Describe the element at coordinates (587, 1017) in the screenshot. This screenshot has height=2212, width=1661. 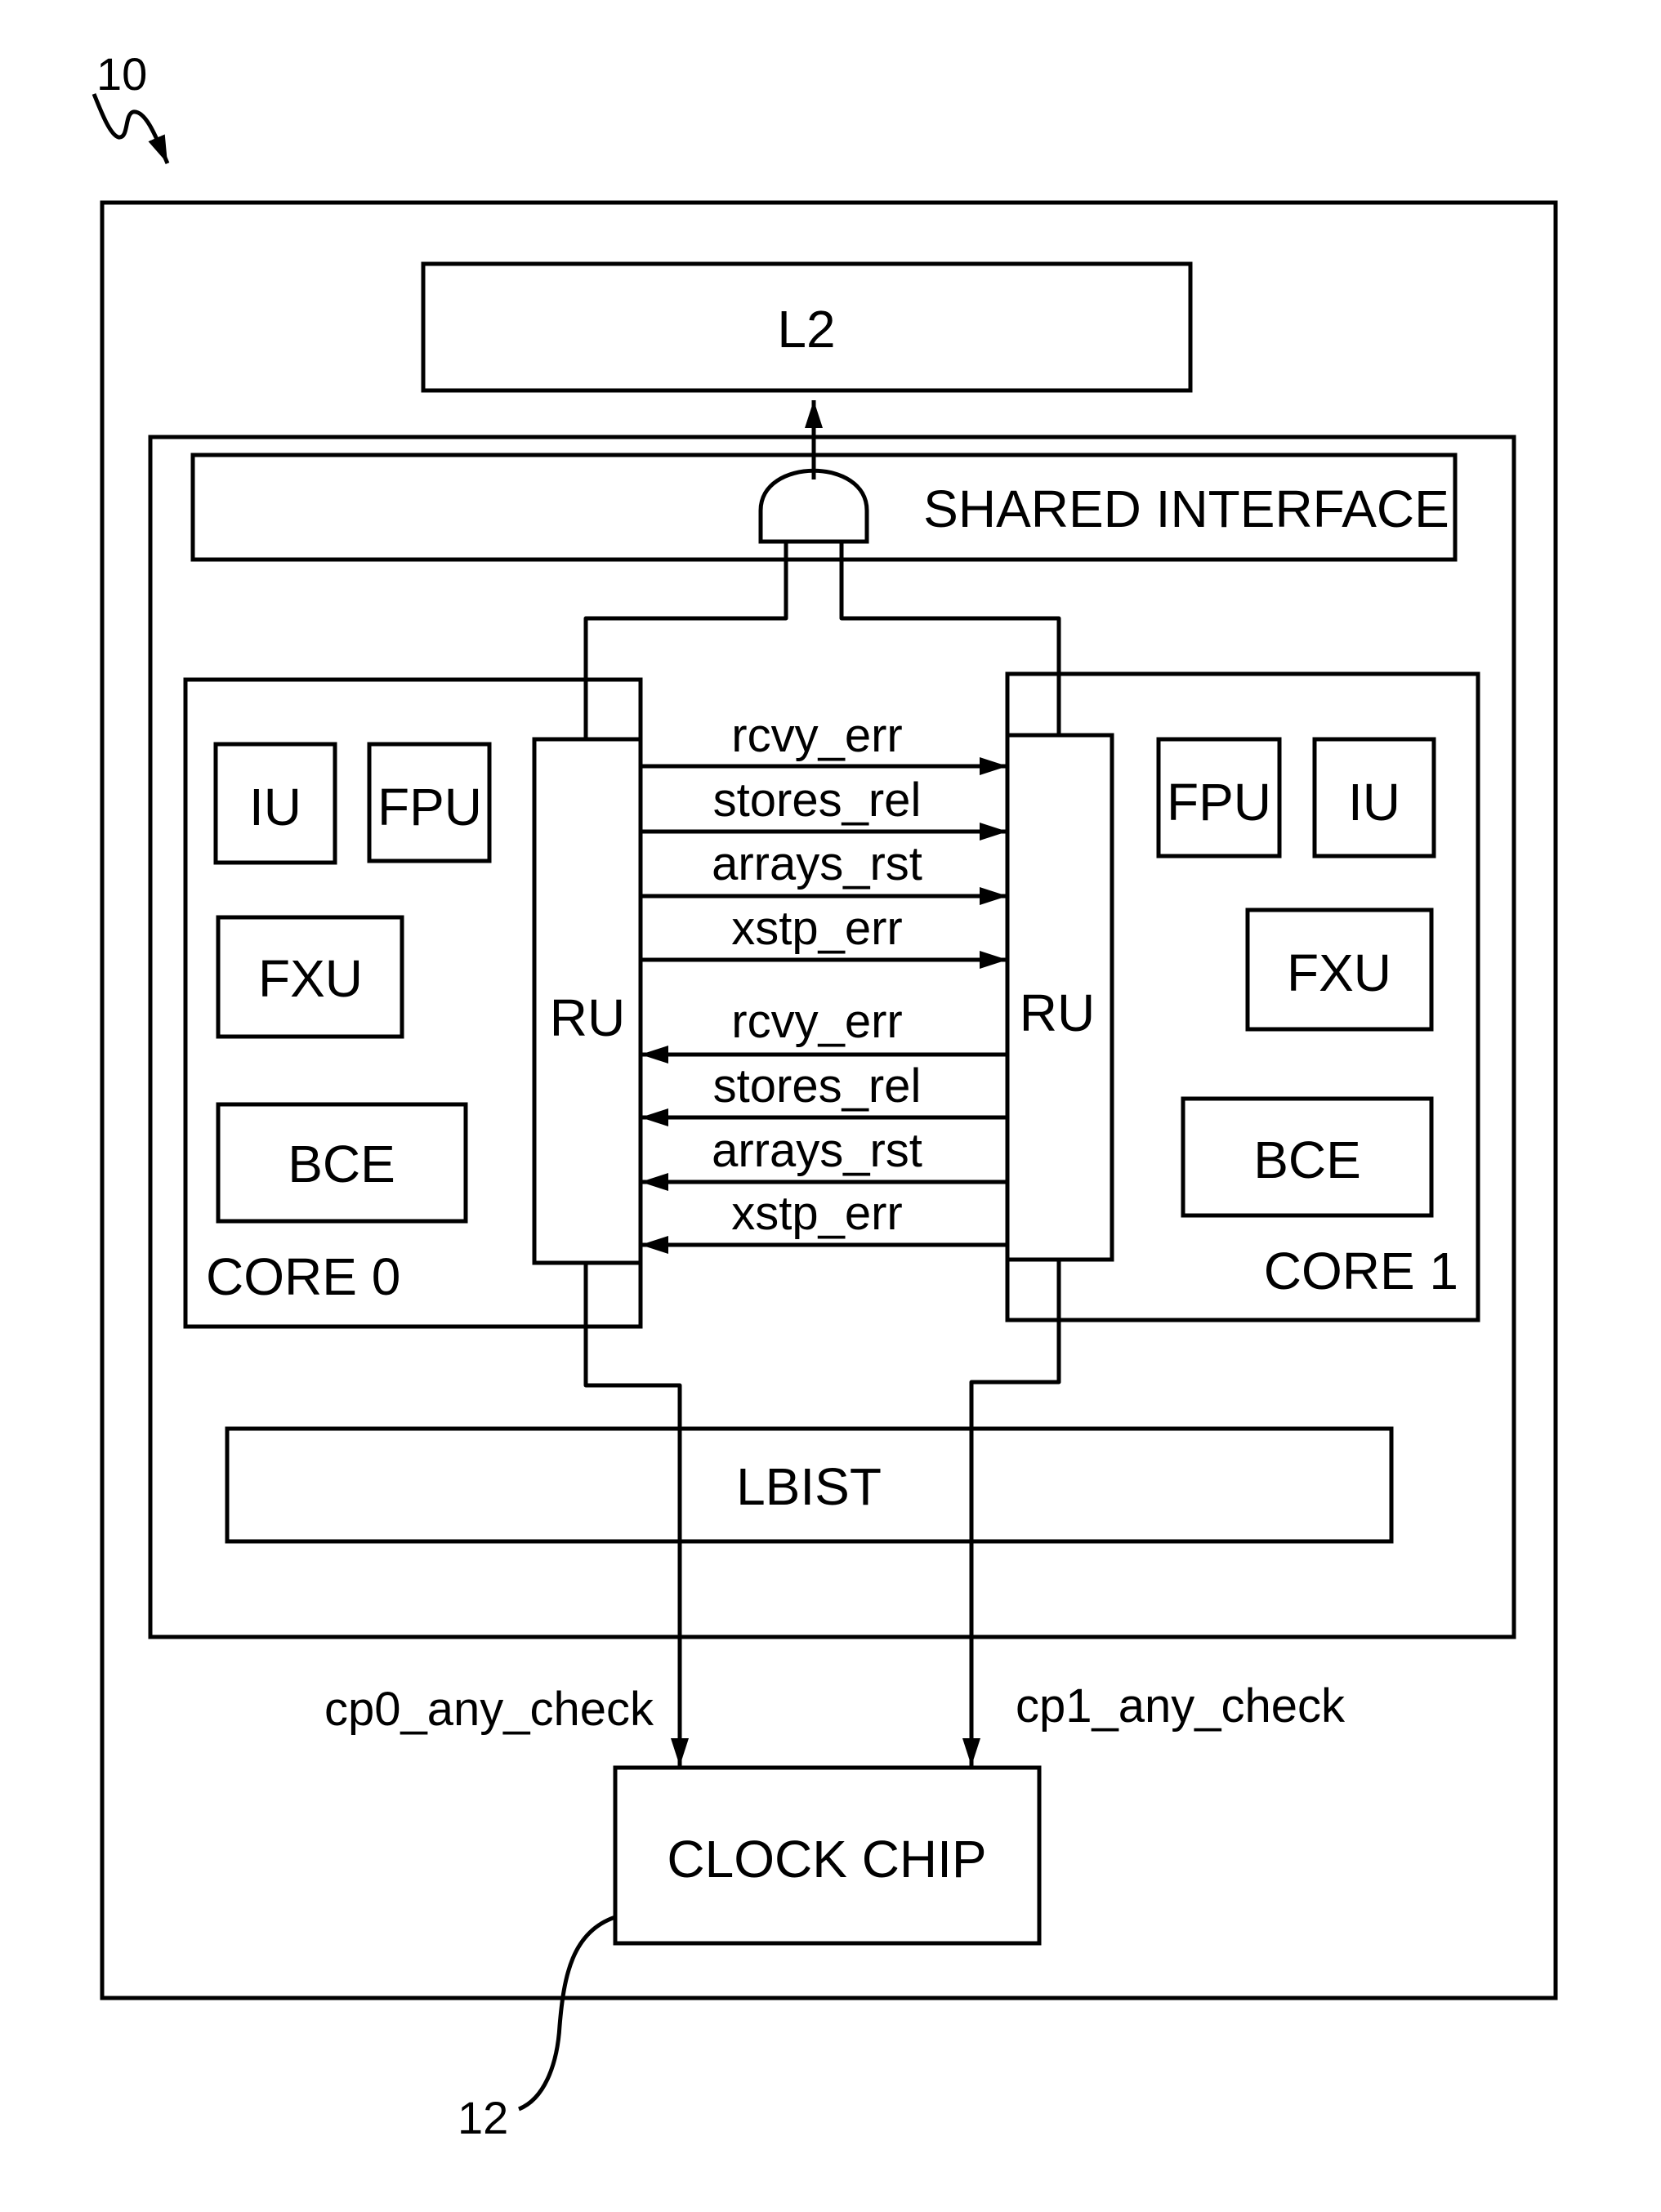
I see `core0-ru-label: RU` at that location.